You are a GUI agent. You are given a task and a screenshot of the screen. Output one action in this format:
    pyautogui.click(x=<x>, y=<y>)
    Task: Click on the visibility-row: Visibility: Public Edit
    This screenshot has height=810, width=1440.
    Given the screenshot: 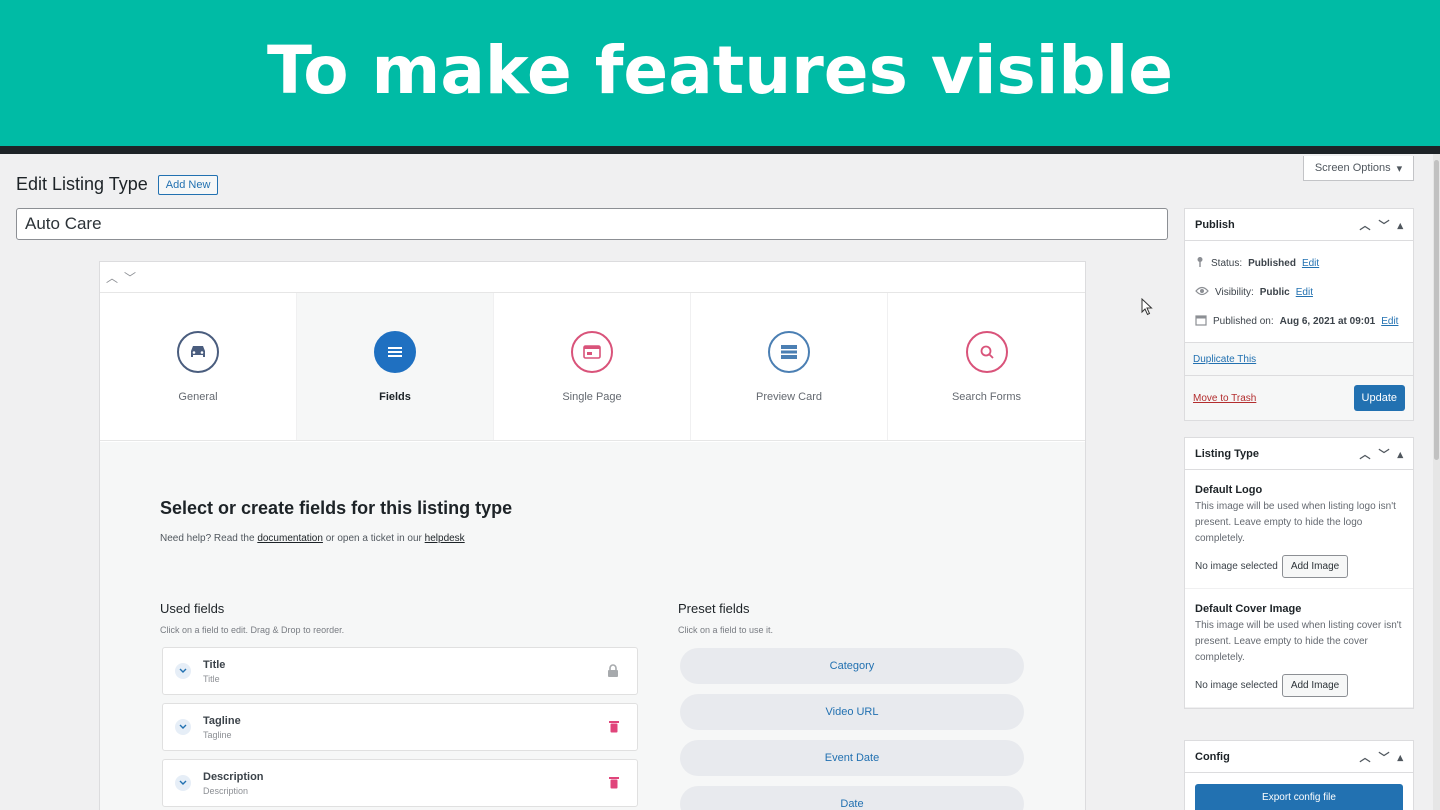 What is the action you would take?
    pyautogui.click(x=1299, y=292)
    